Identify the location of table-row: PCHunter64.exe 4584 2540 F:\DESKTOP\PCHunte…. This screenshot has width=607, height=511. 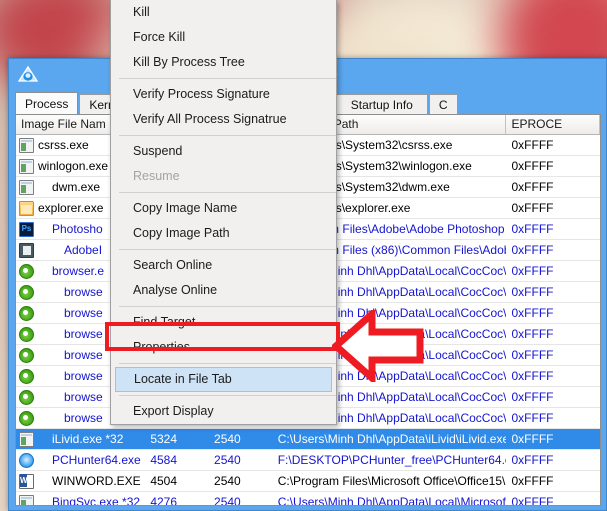
(308, 460).